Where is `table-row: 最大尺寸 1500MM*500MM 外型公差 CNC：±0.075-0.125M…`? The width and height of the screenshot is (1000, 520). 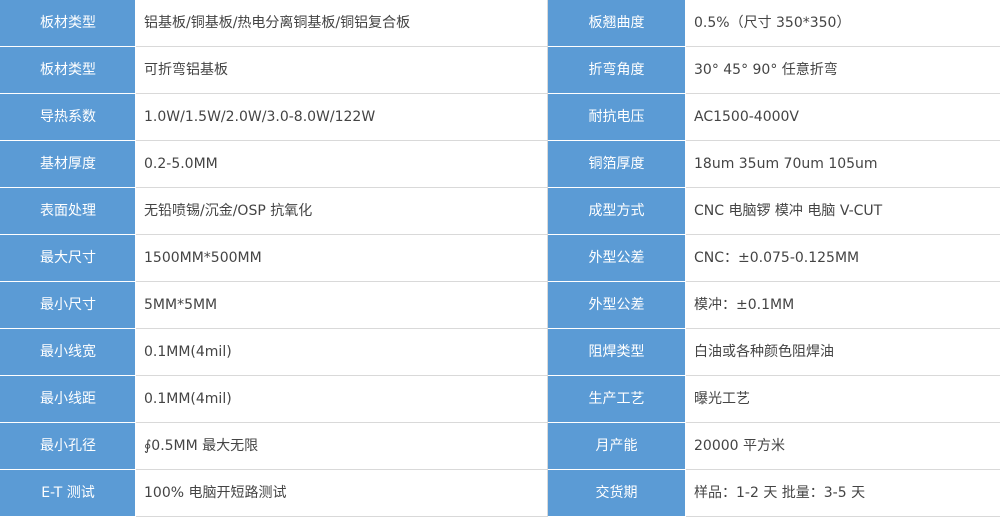
table-row: 最大尺寸 1500MM*500MM 外型公差 CNC：±0.075-0.125M… is located at coordinates (500, 258).